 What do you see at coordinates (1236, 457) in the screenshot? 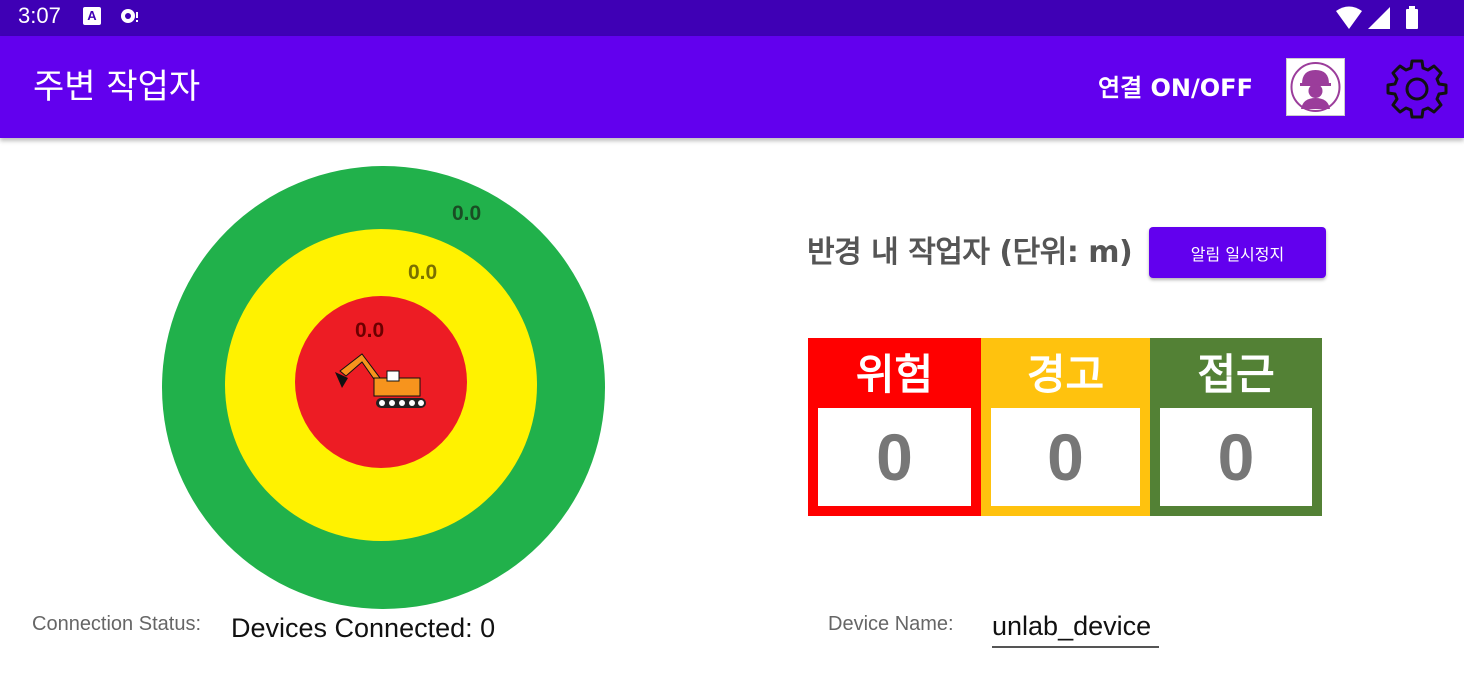
I see `approach-counter-value: 0` at bounding box center [1236, 457].